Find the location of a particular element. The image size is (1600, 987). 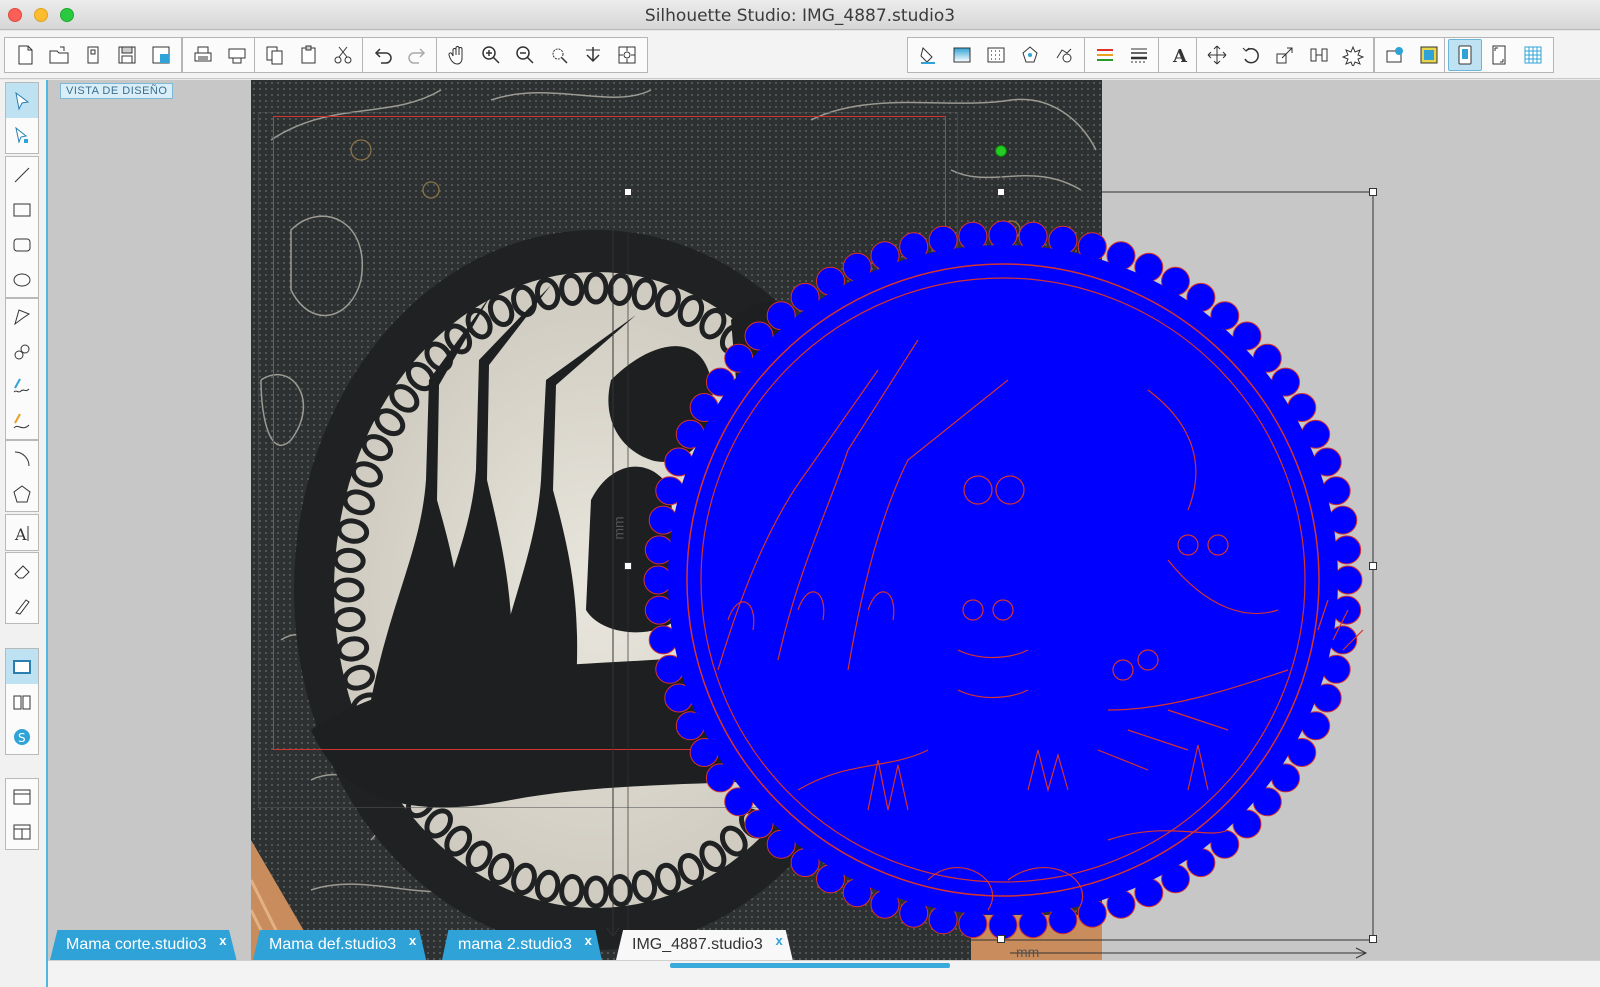

zoom-fit-icon is located at coordinates (627, 55).